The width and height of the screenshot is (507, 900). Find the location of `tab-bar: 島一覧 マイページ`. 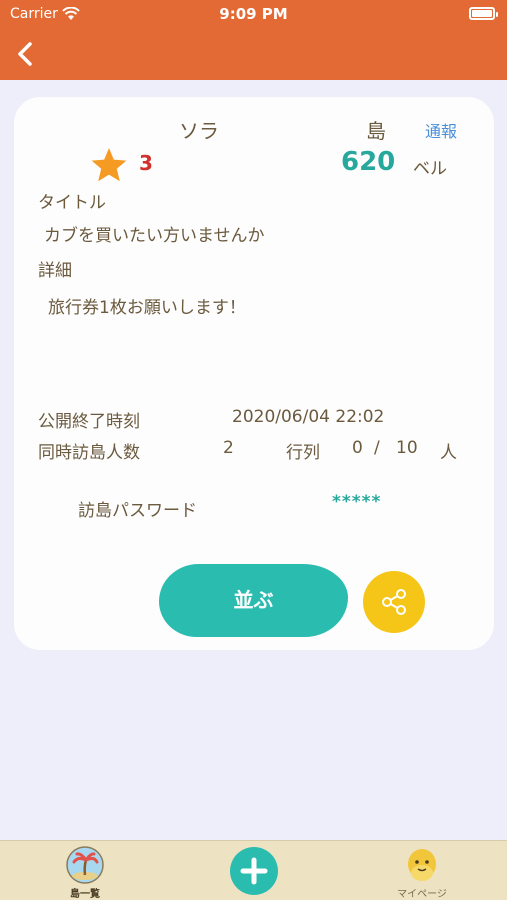

tab-bar: 島一覧 マイページ is located at coordinates (253, 870).